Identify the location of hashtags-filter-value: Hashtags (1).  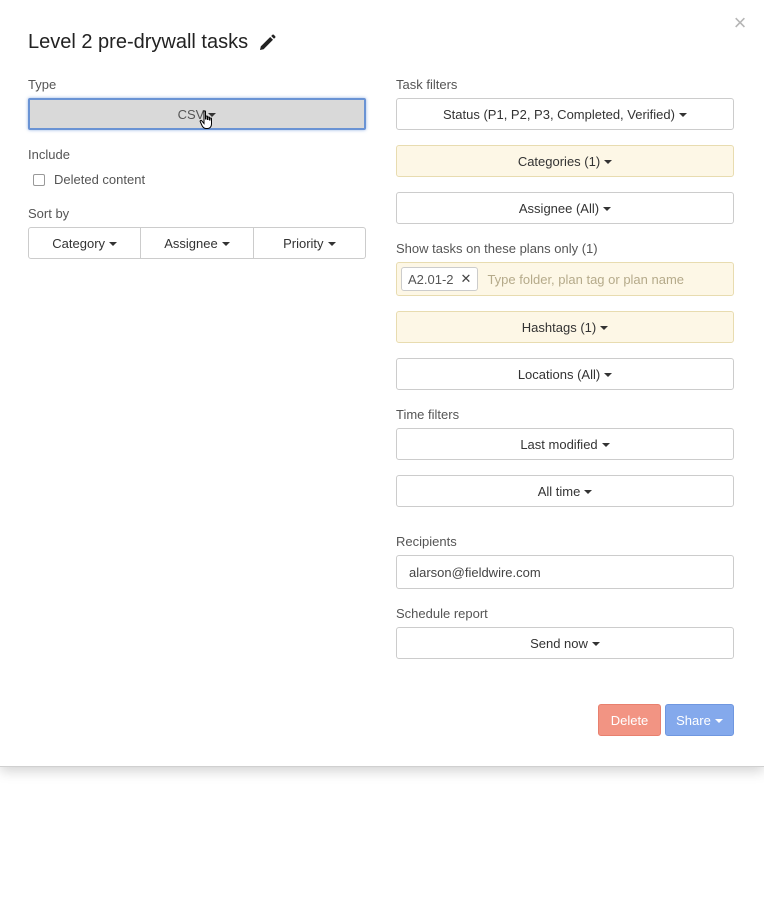
(559, 327).